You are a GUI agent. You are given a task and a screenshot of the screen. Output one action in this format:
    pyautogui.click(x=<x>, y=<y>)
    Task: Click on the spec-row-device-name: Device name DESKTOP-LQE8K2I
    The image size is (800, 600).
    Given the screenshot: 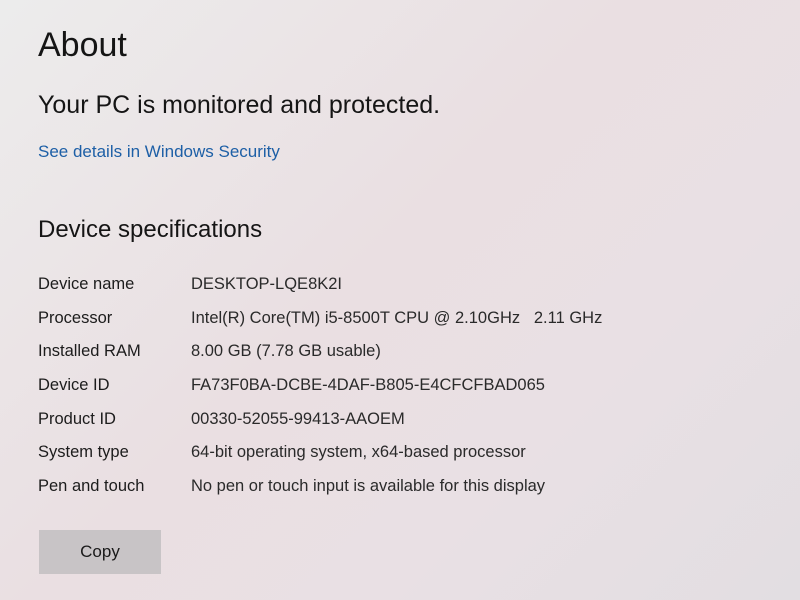 What is the action you would take?
    pyautogui.click(x=320, y=285)
    